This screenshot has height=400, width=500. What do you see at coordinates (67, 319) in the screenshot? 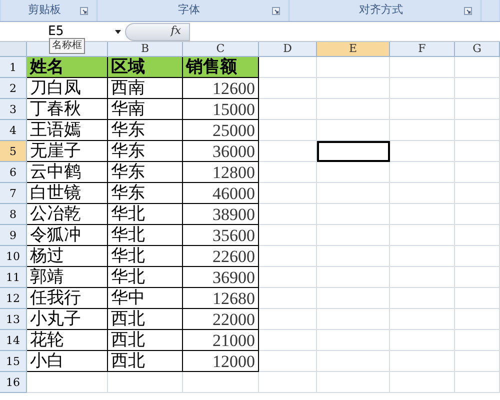
I see `table-cell: 小丸子` at bounding box center [67, 319].